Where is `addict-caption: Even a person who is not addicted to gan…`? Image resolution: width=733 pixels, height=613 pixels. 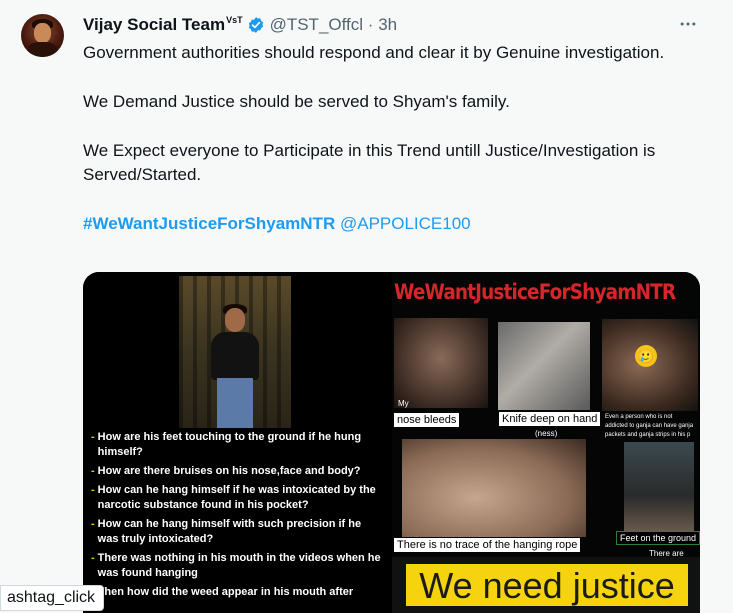
addict-caption: Even a person who is not addicted to gan… is located at coordinates (649, 426).